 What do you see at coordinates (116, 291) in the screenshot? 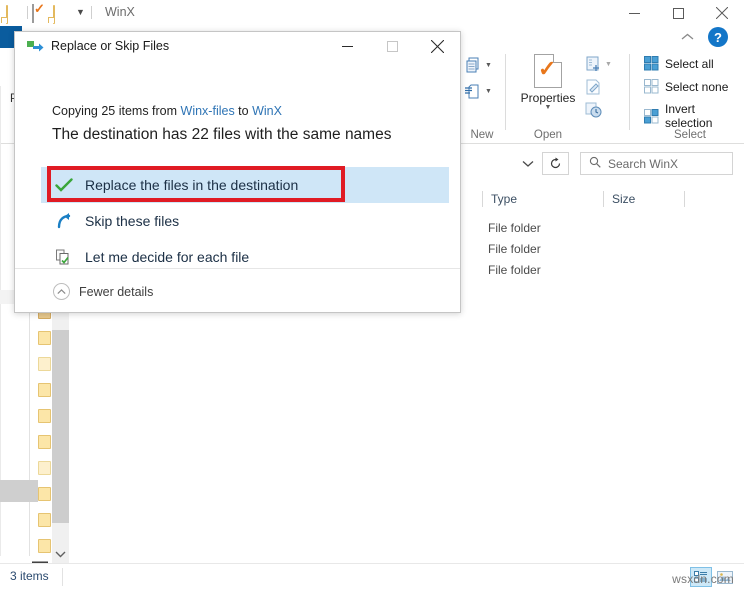
I see `fewer-details-label: Fewer details` at bounding box center [116, 291].